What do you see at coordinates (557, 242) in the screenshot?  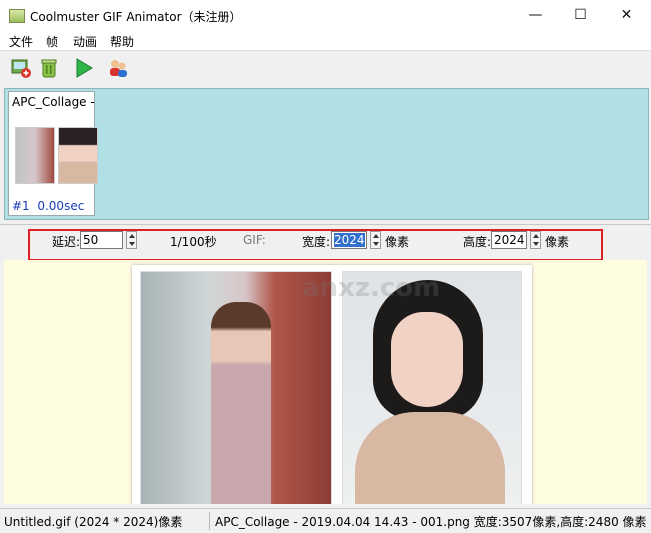 I see `height-unit: 像素` at bounding box center [557, 242].